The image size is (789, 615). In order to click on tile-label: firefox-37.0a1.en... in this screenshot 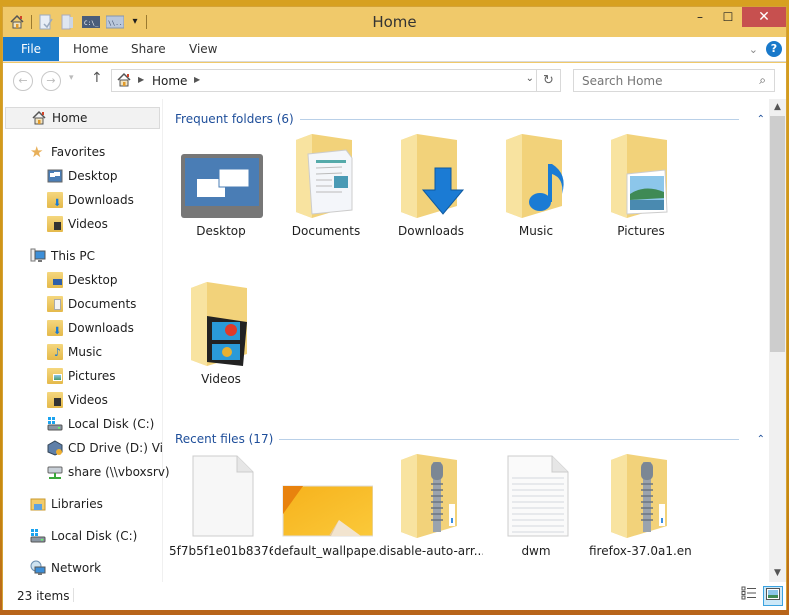, I will do `click(641, 551)`.